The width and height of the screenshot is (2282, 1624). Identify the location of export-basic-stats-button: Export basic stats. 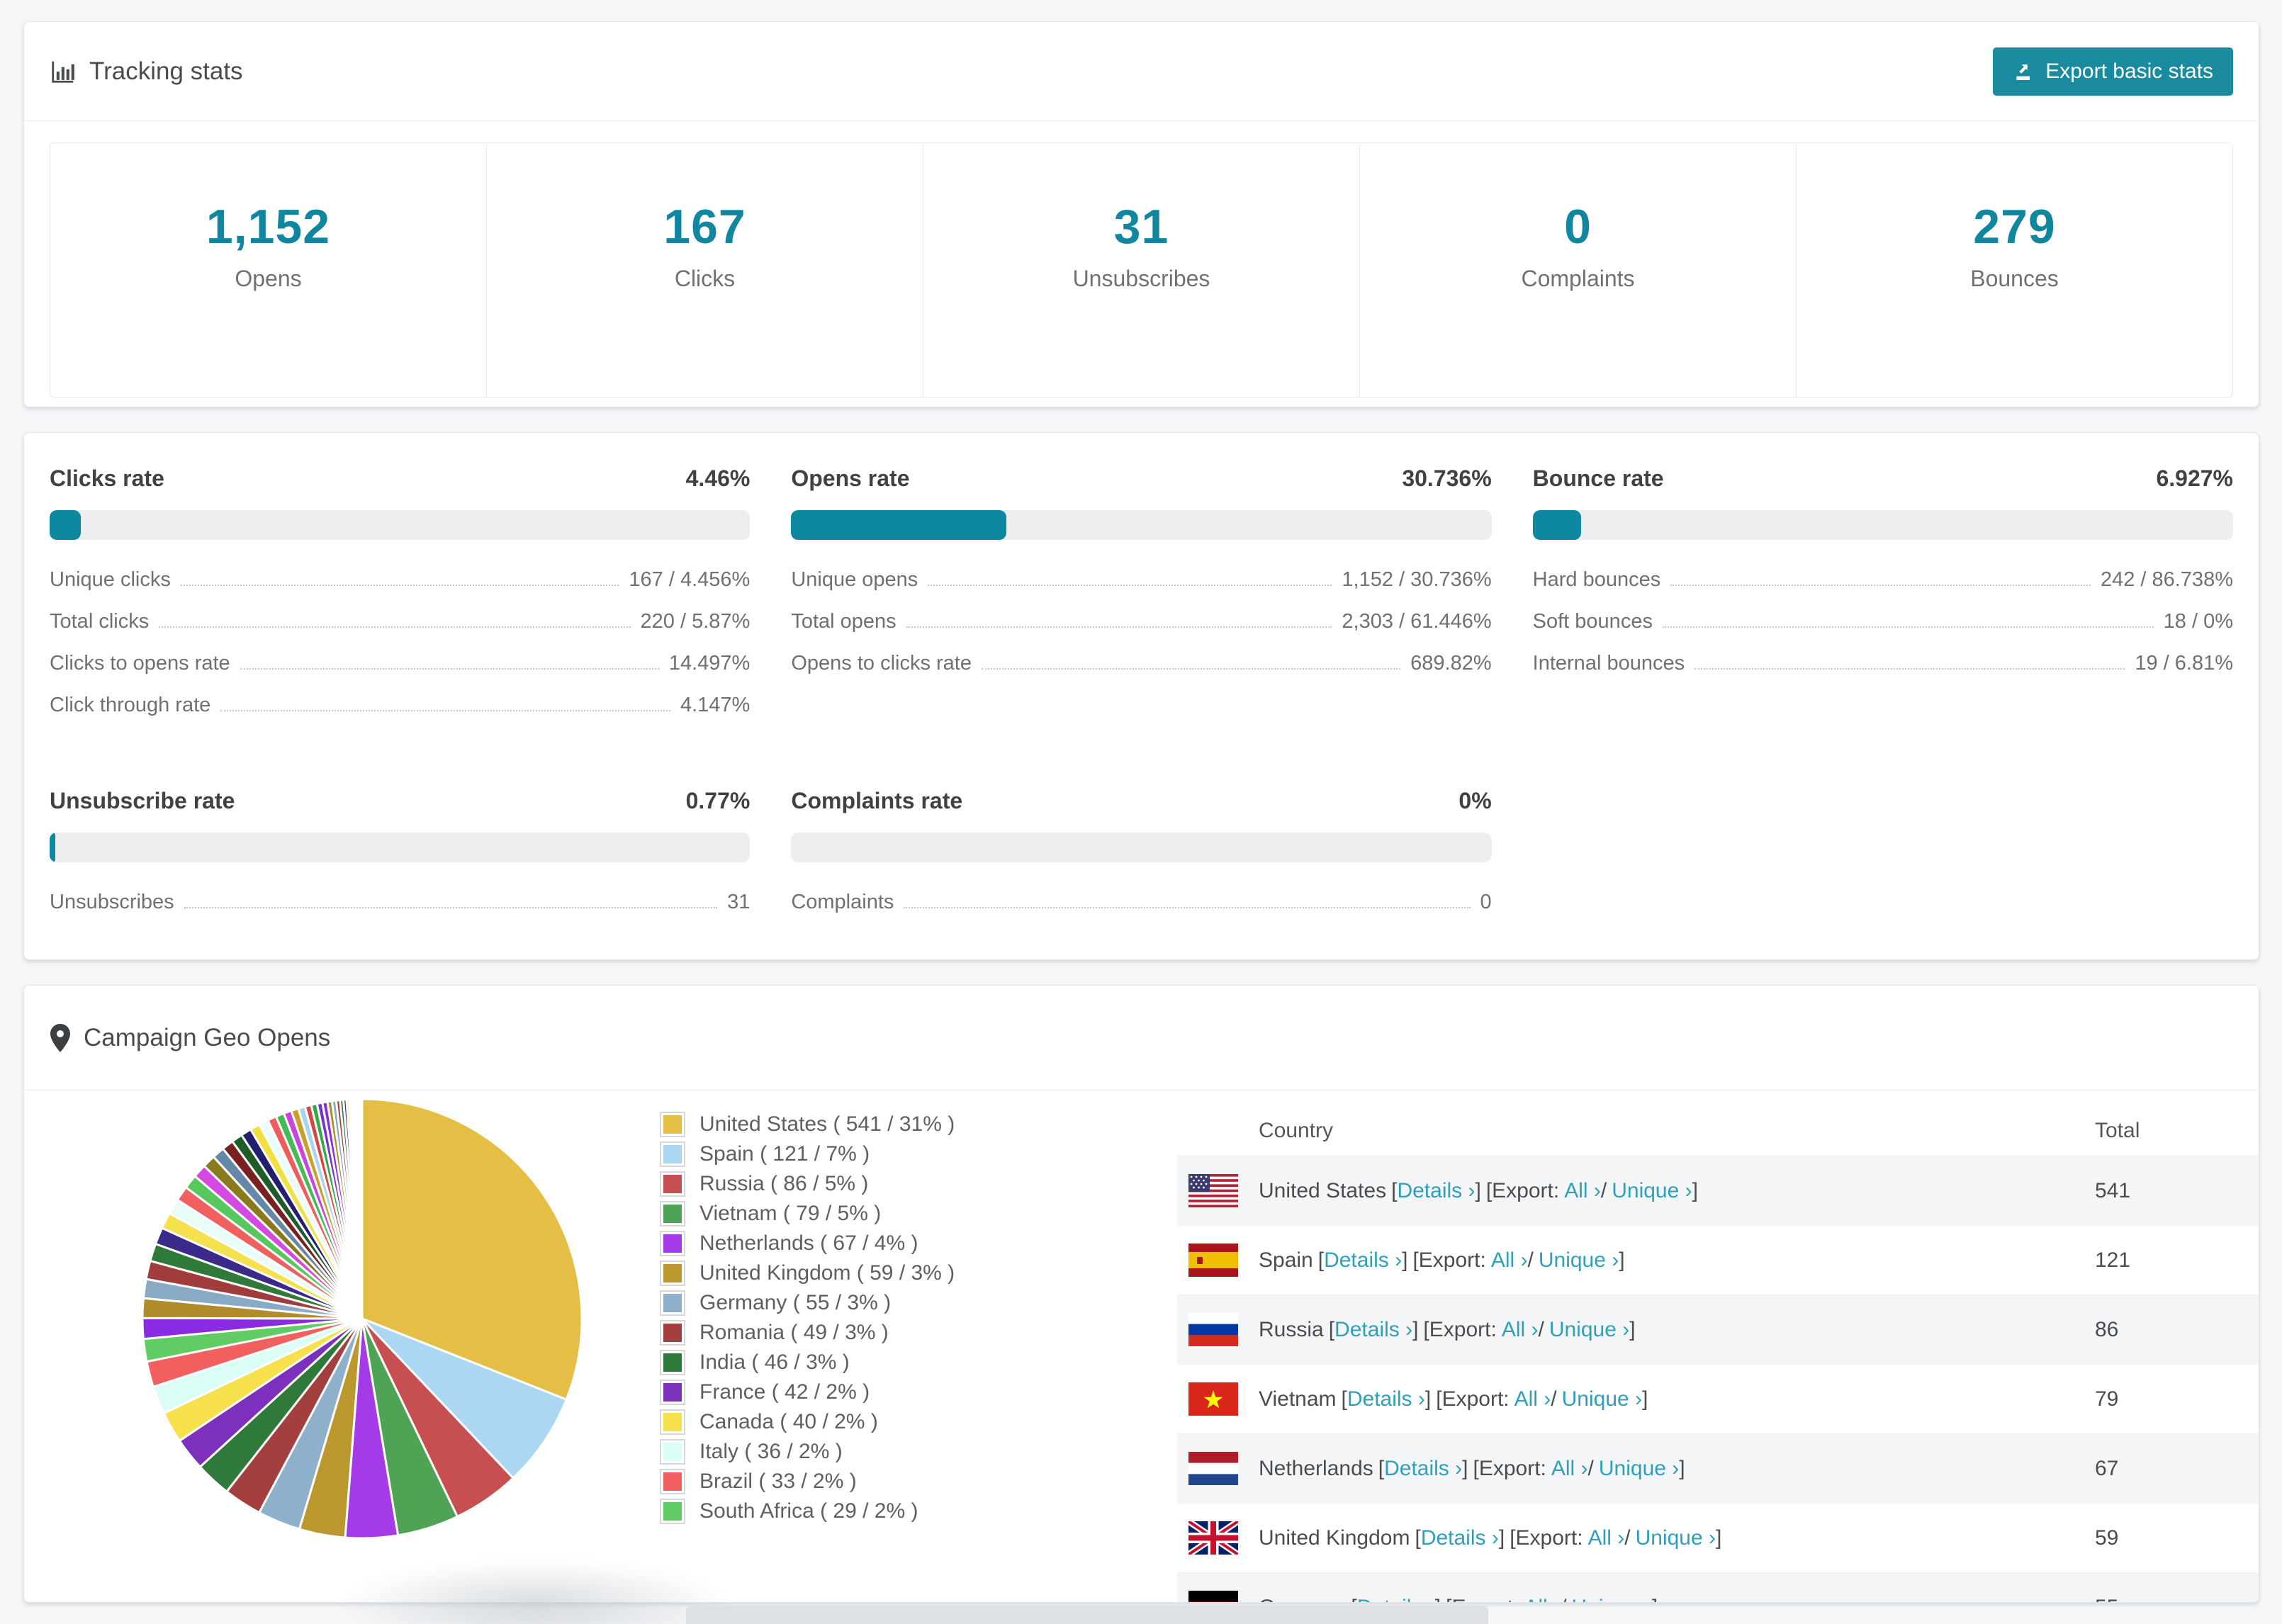
(2113, 72).